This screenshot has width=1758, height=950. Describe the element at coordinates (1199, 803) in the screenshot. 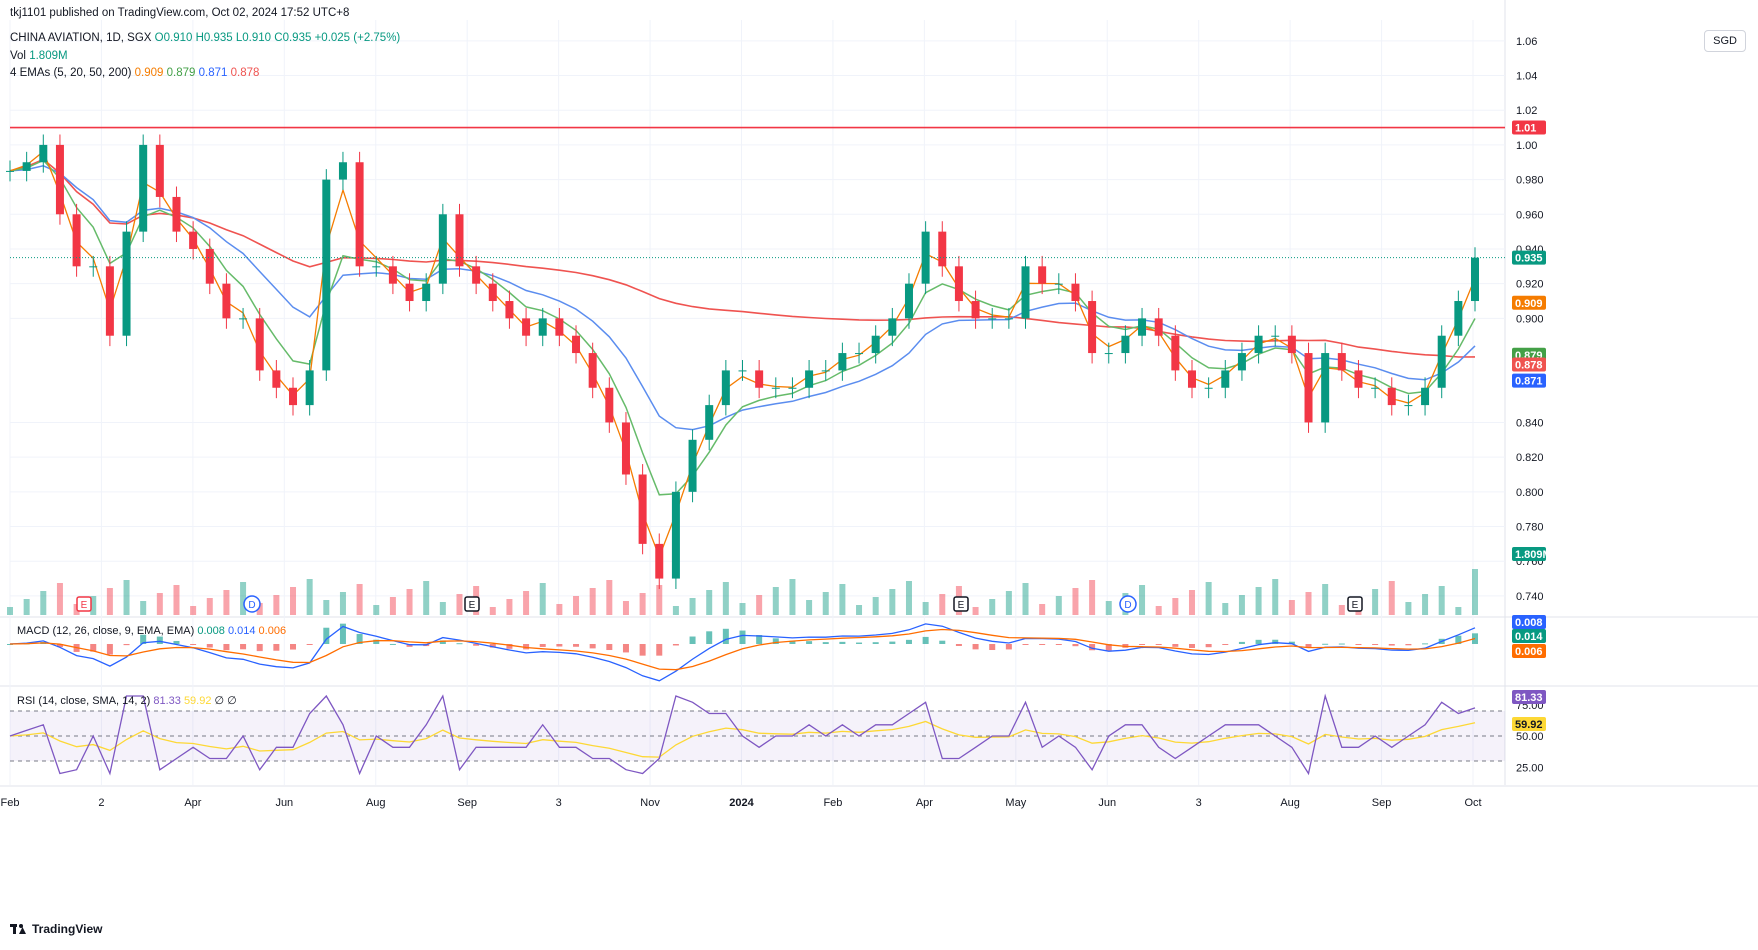

I see `x-tick-label: 3` at that location.